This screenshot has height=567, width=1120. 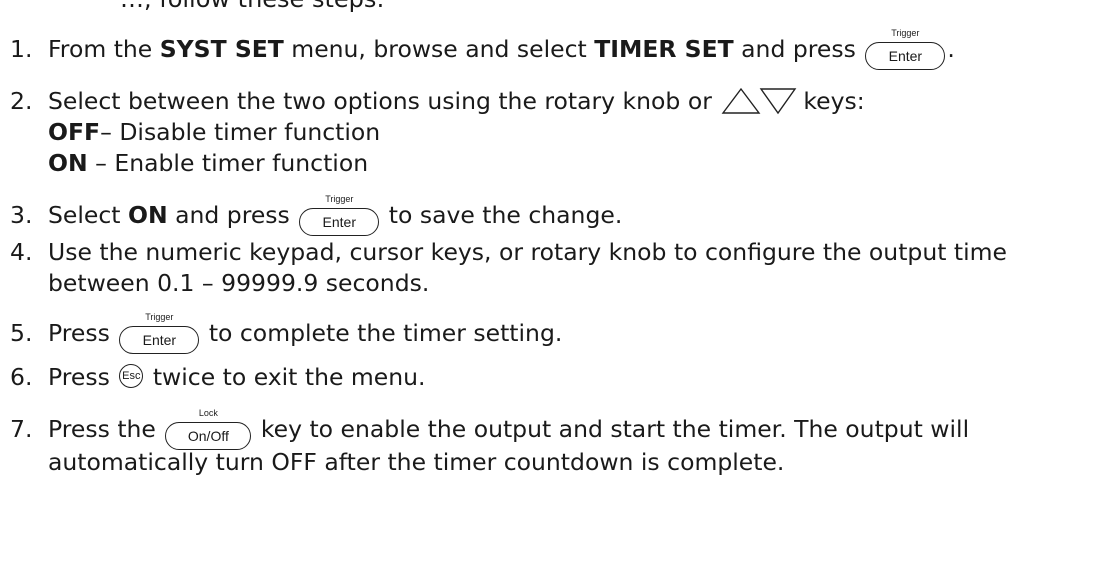 I want to click on option-description: Disable timer function, so click(x=246, y=132).